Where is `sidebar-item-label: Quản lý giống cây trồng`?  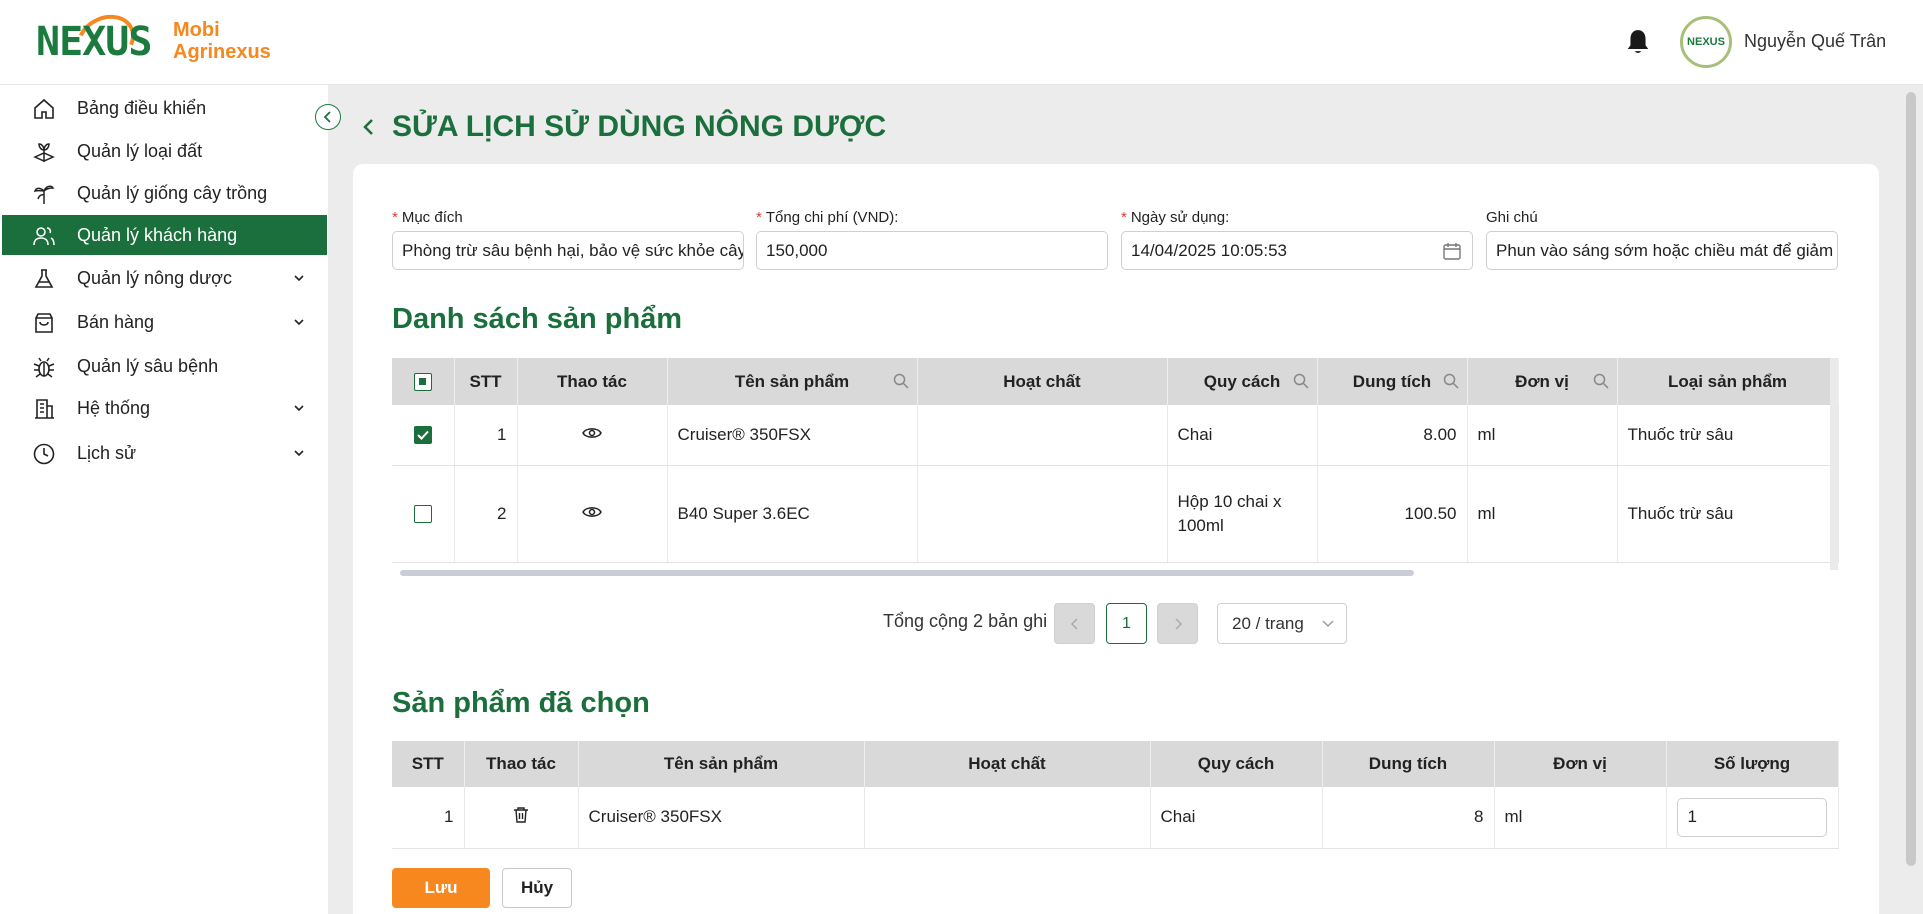
sidebar-item-label: Quản lý giống cây trồng is located at coordinates (172, 192).